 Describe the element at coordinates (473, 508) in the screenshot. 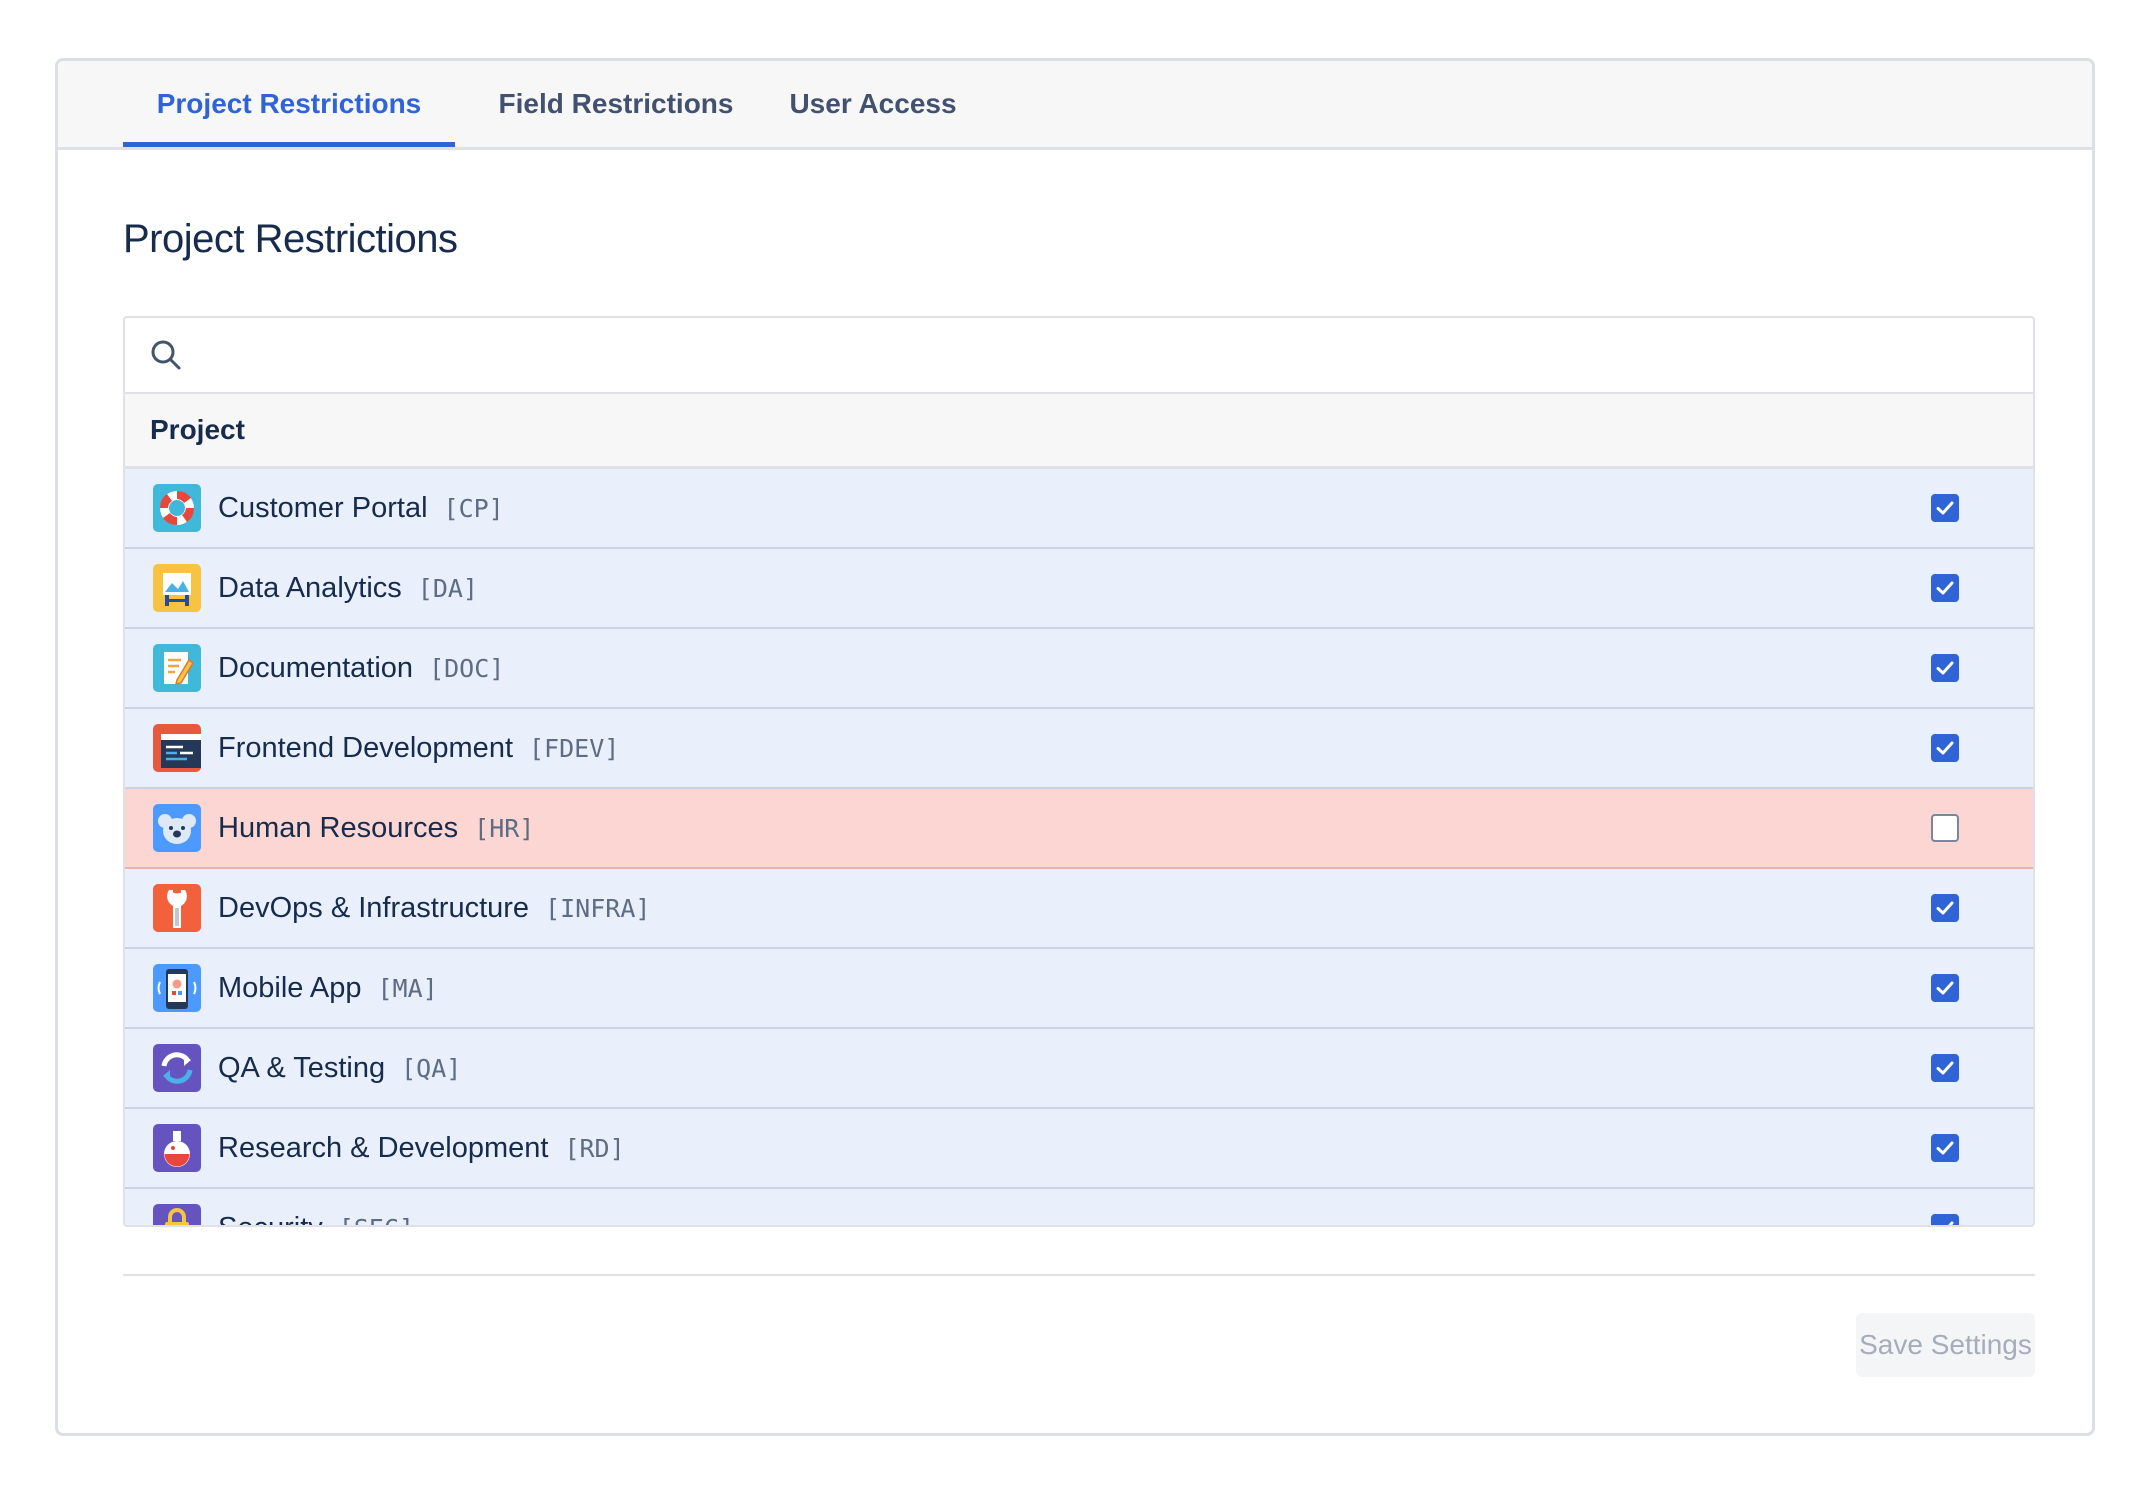

I see `project-key: [CP]` at that location.